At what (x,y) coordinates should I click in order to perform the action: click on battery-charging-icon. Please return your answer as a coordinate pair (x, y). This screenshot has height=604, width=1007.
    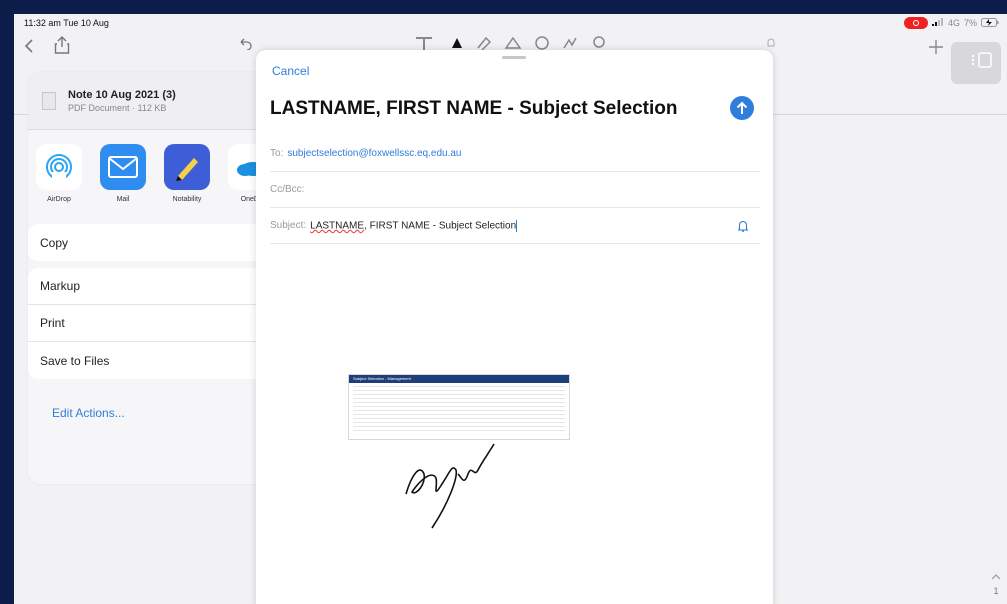
    Looking at the image, I should click on (990, 23).